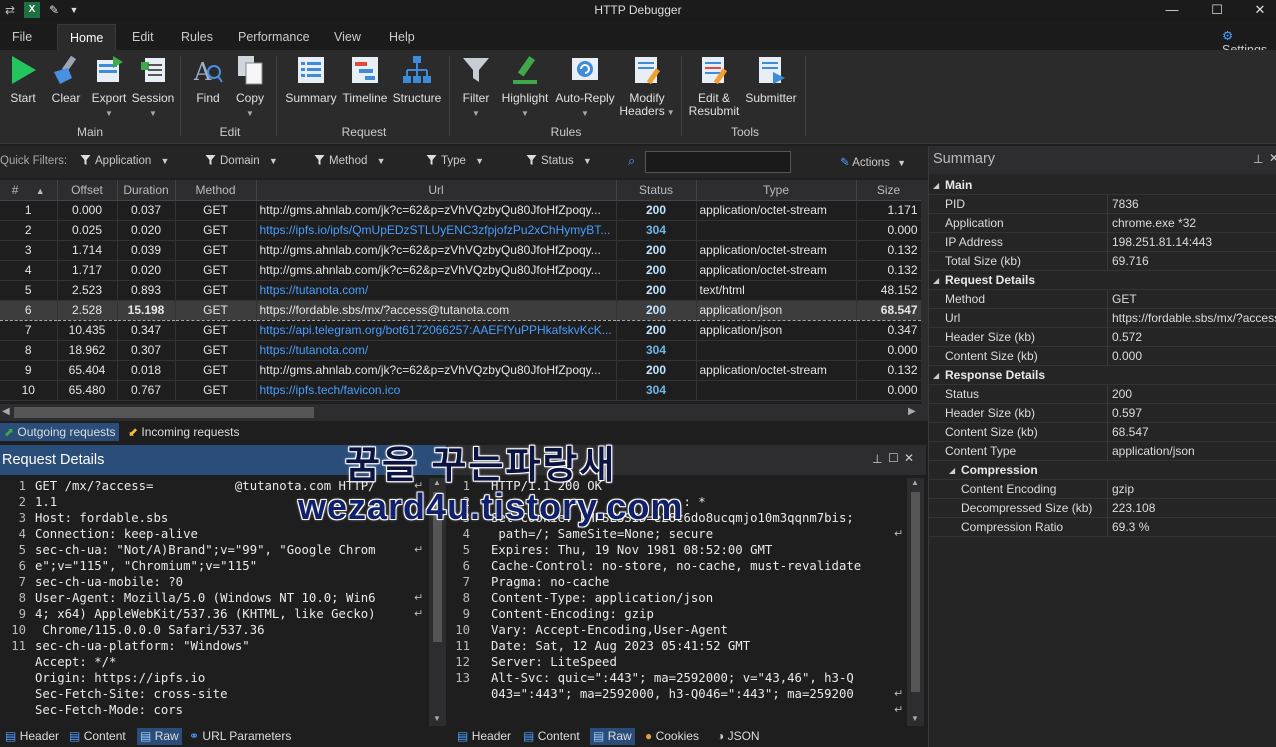  What do you see at coordinates (718, 162) in the screenshot?
I see `search-input` at bounding box center [718, 162].